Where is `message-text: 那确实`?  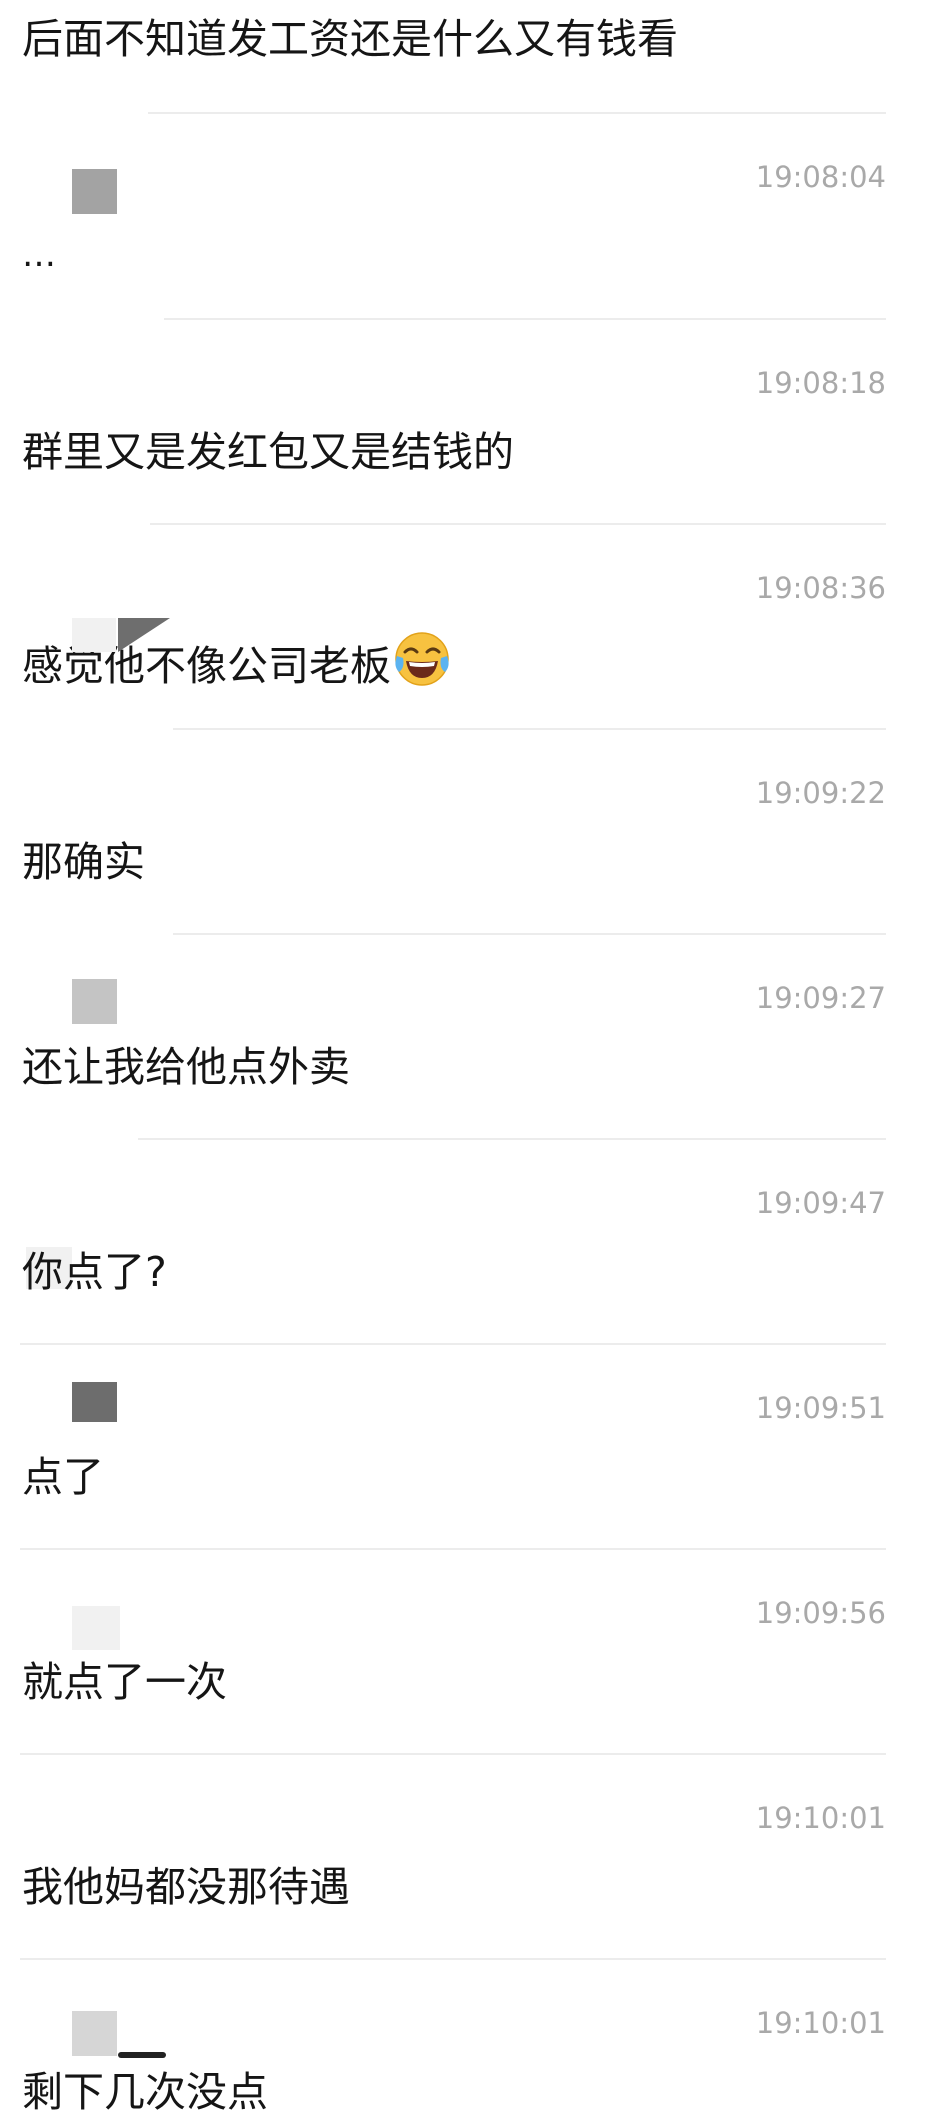 message-text: 那确实 is located at coordinates (83, 862).